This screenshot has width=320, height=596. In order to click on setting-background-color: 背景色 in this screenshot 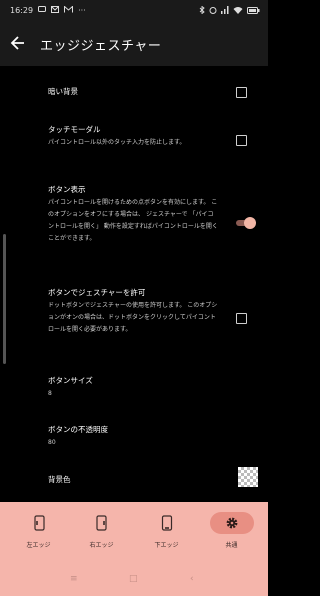, I will do `click(133, 479)`.